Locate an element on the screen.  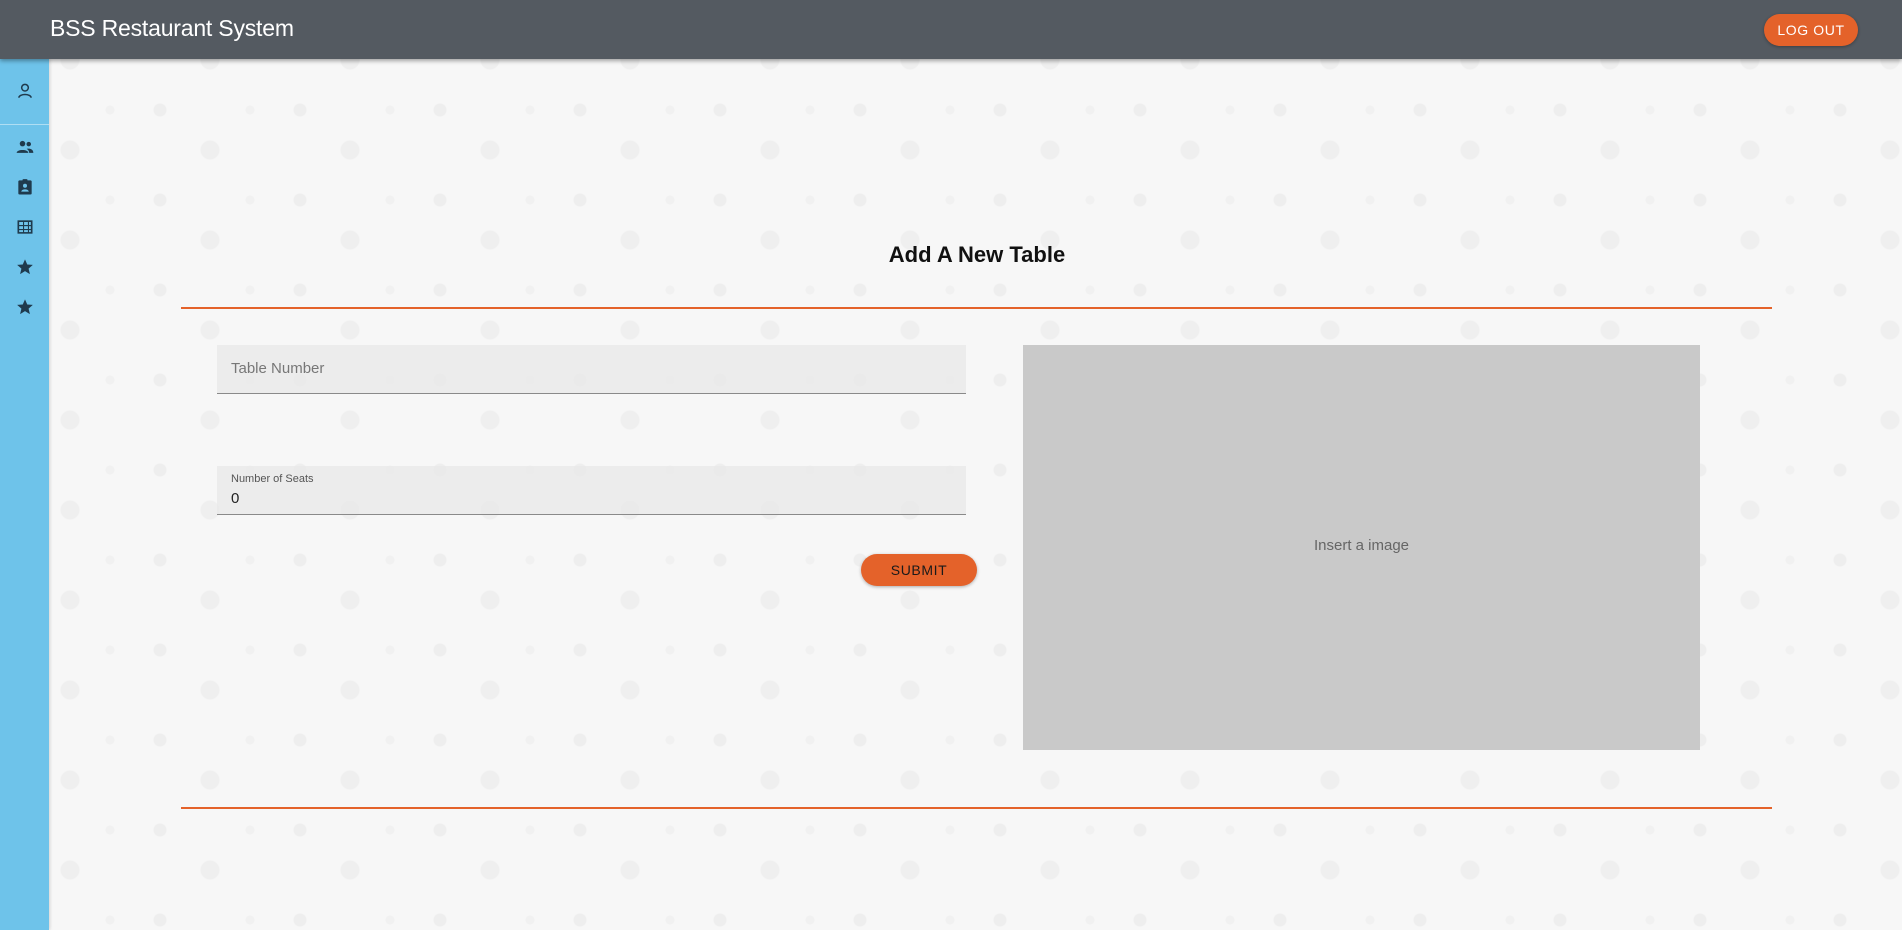
submit-button: SUBMIT is located at coordinates (919, 570).